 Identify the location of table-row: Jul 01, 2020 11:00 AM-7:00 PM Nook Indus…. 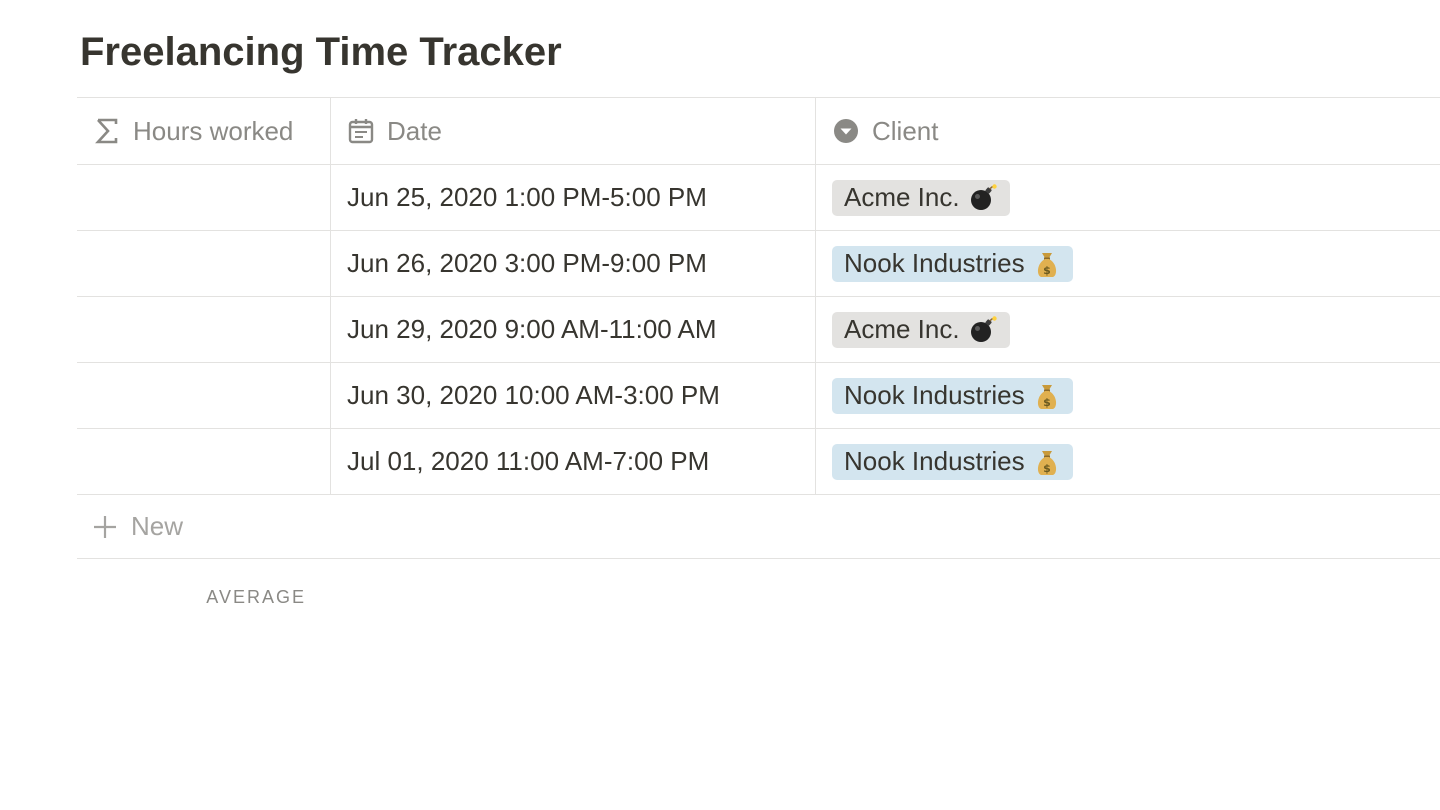
(758, 462).